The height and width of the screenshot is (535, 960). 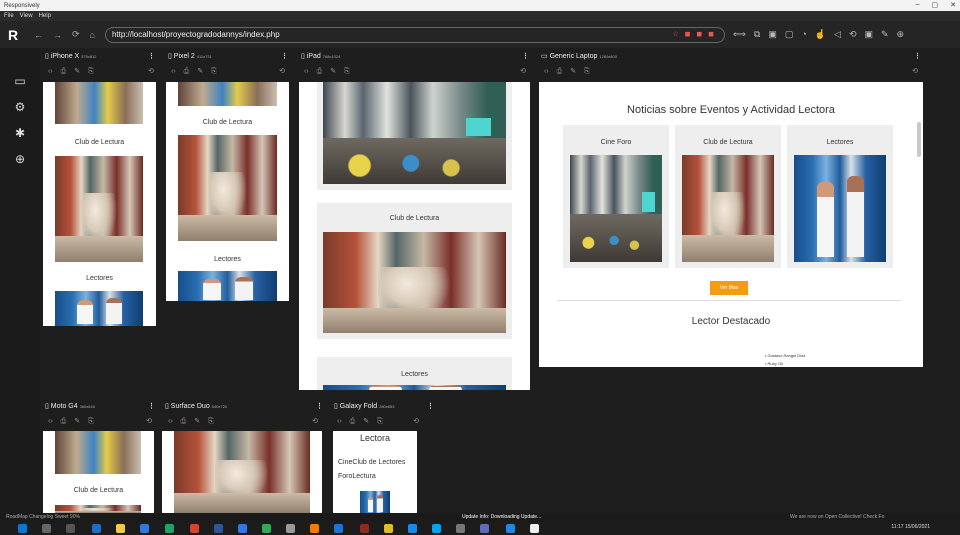 I want to click on clock: 11:17, so click(x=897, y=527).